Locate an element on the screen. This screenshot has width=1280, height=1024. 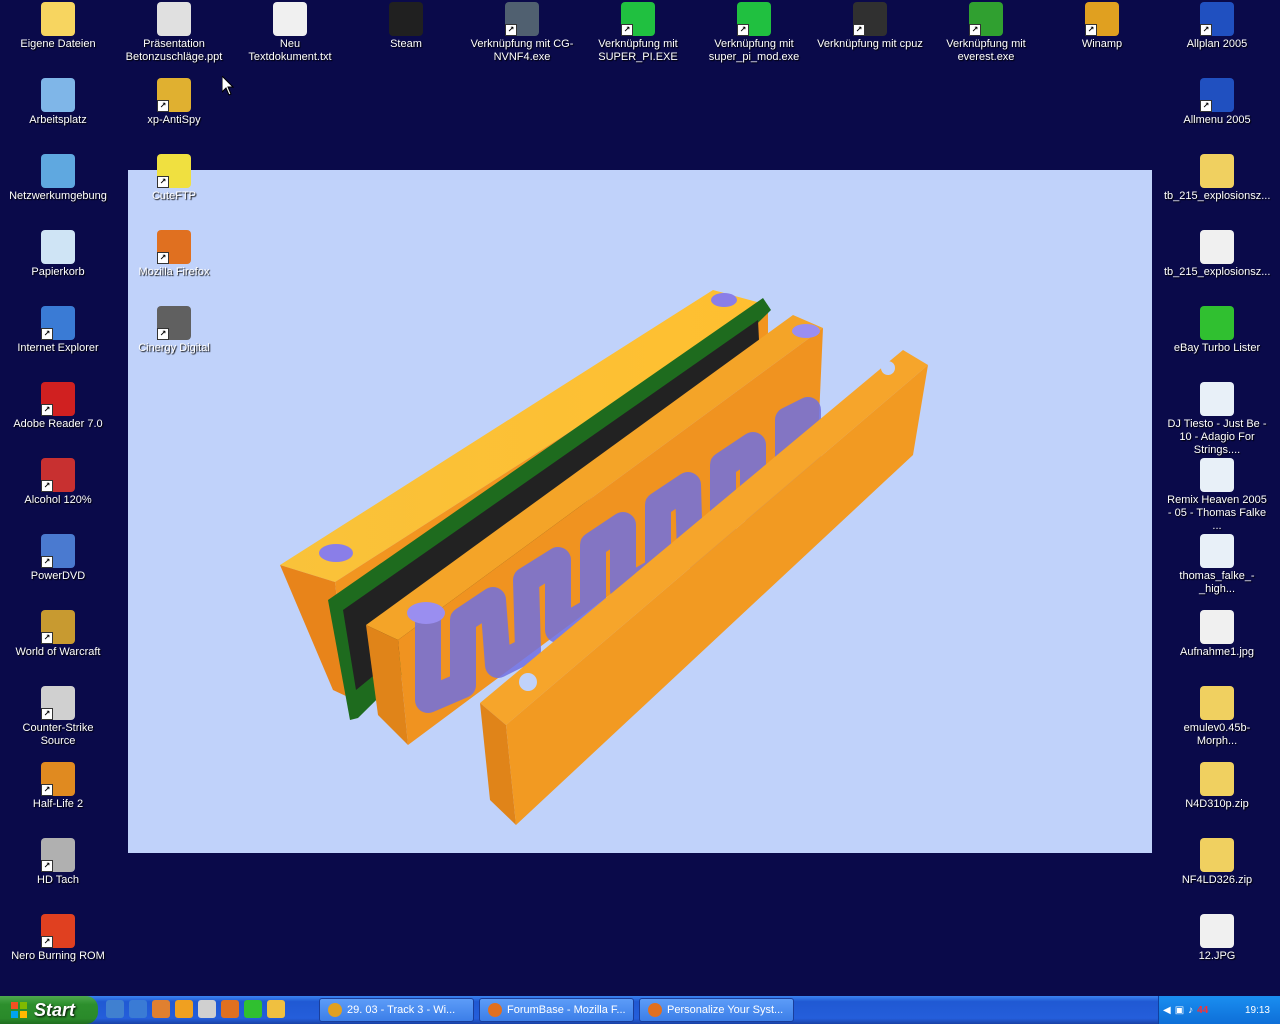
desktop-icon: N4D310p.zip is located at coordinates (1217, 786).